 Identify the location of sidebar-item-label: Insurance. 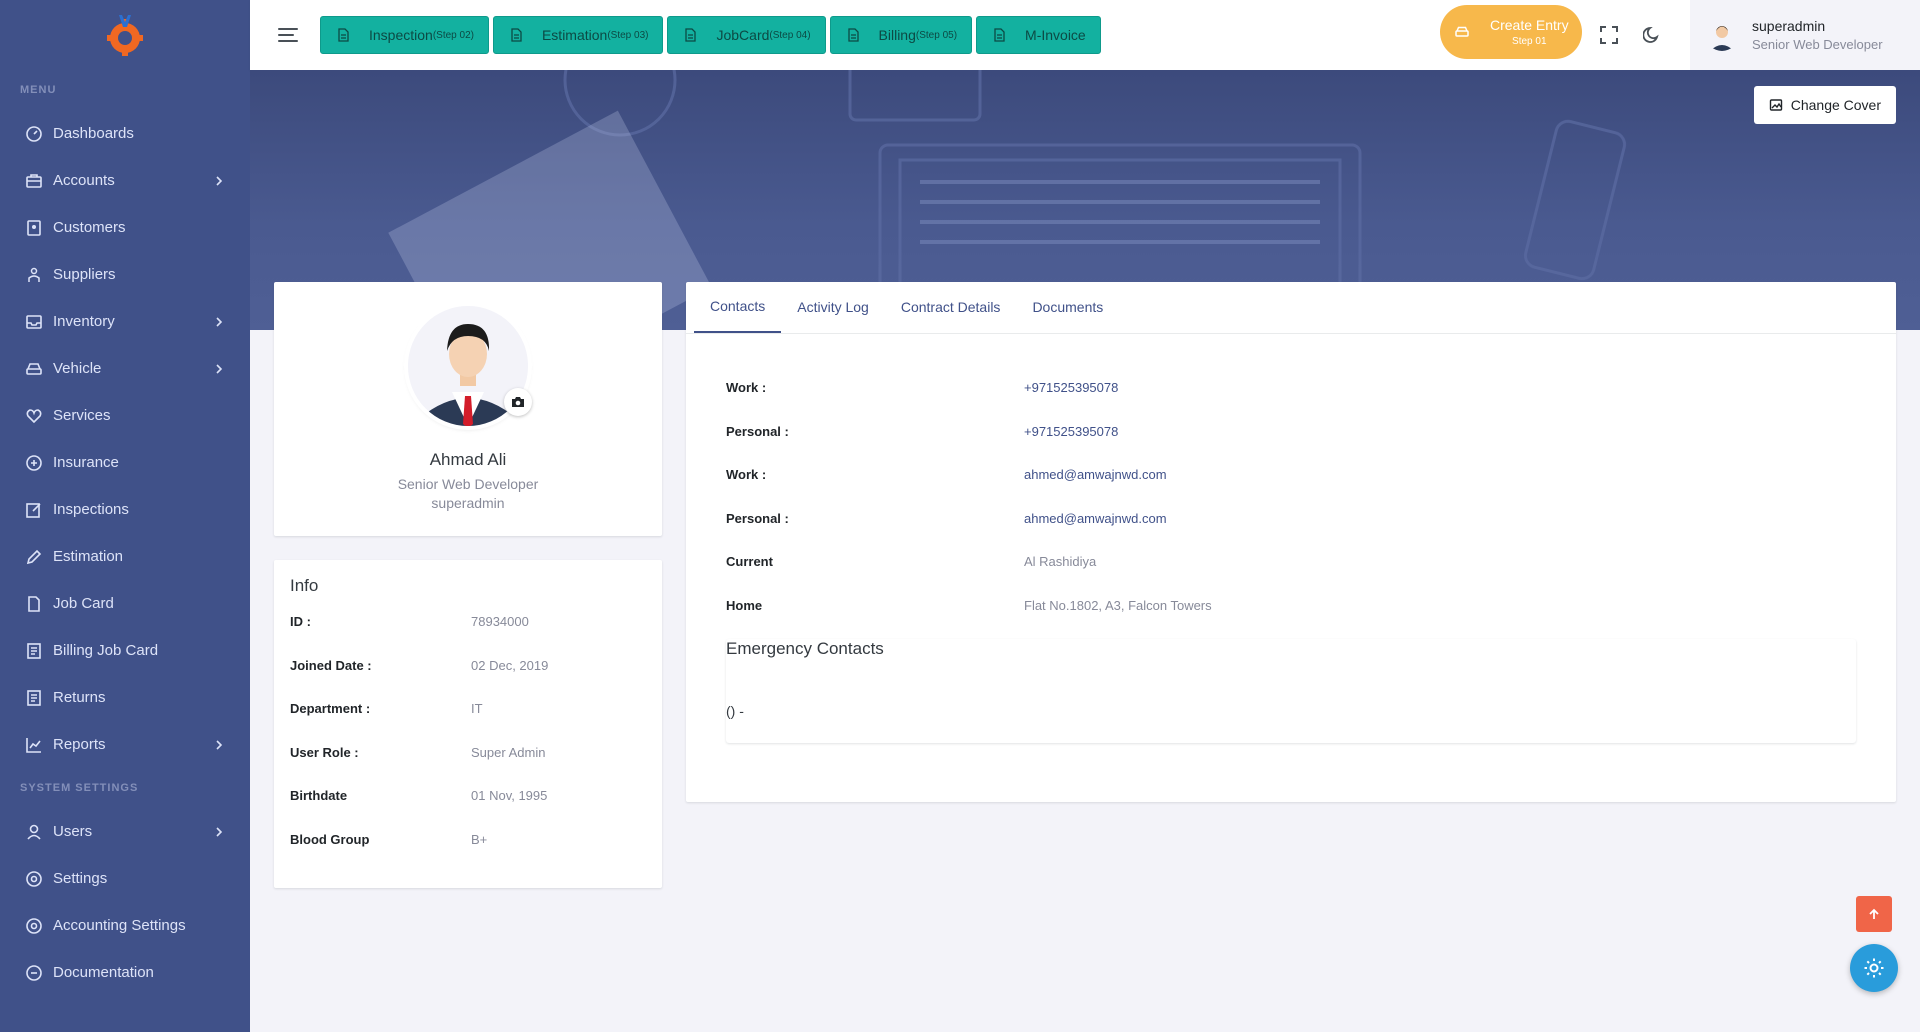
(86, 462).